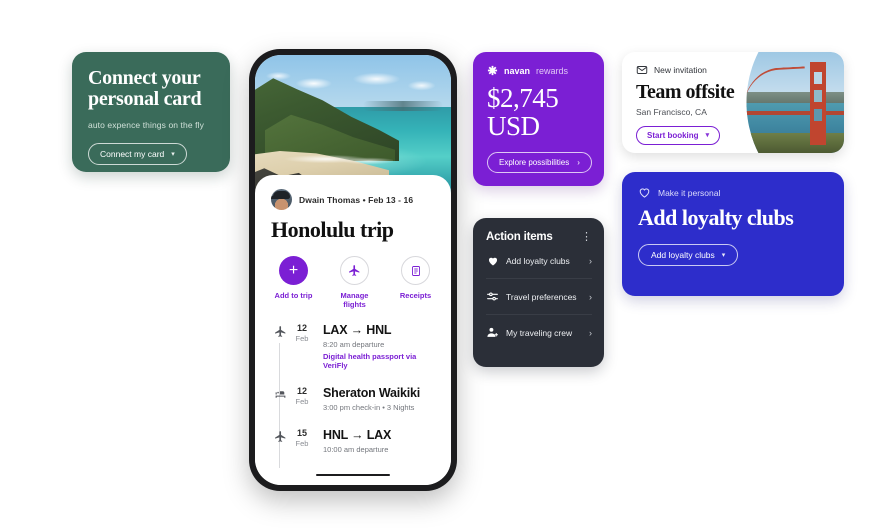 The image size is (886, 531). I want to click on action-items-title: Action items, so click(519, 237).